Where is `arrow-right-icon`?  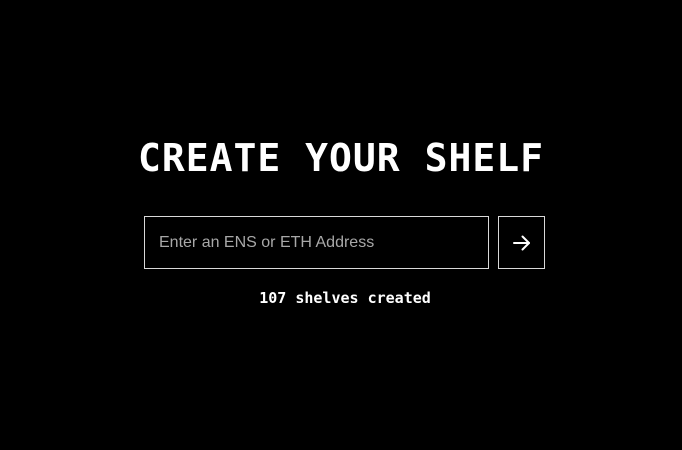 arrow-right-icon is located at coordinates (521, 242).